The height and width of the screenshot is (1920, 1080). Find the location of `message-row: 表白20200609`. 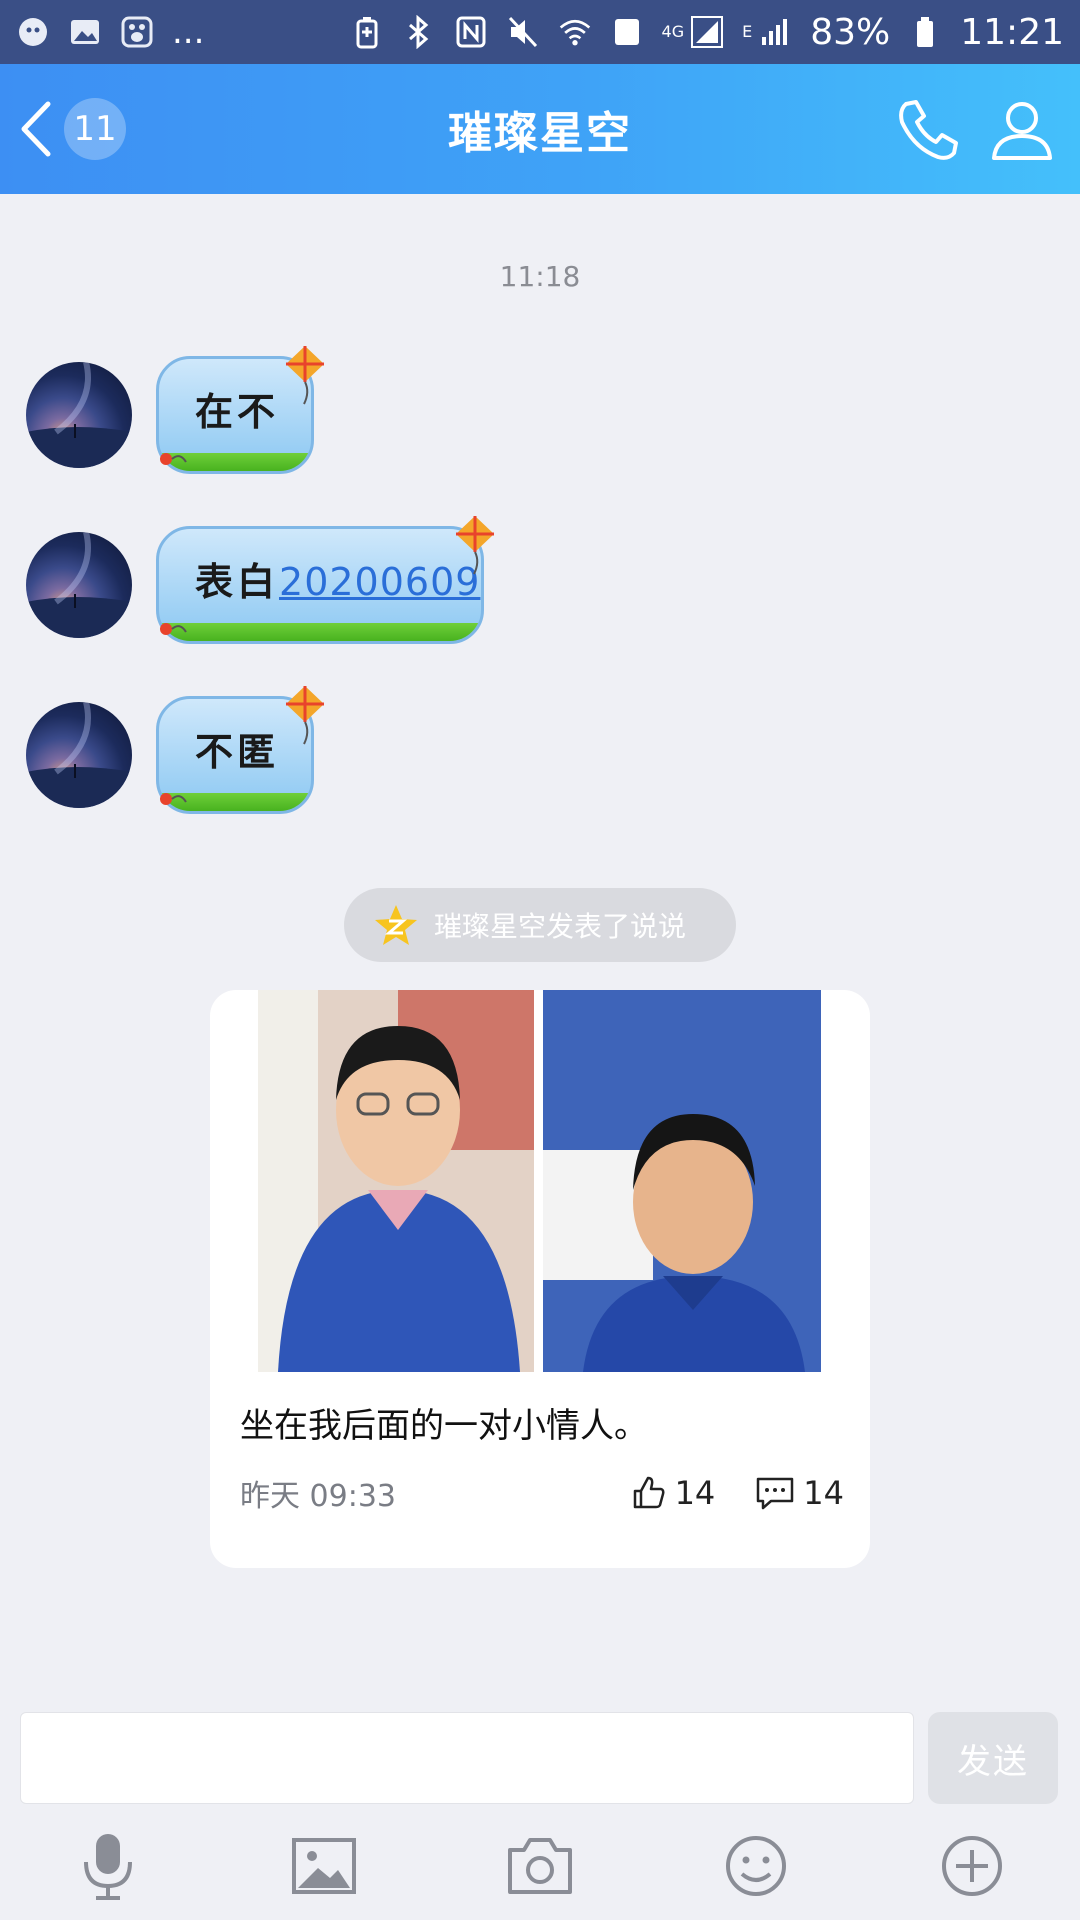

message-row: 表白20200609 is located at coordinates (276, 584).